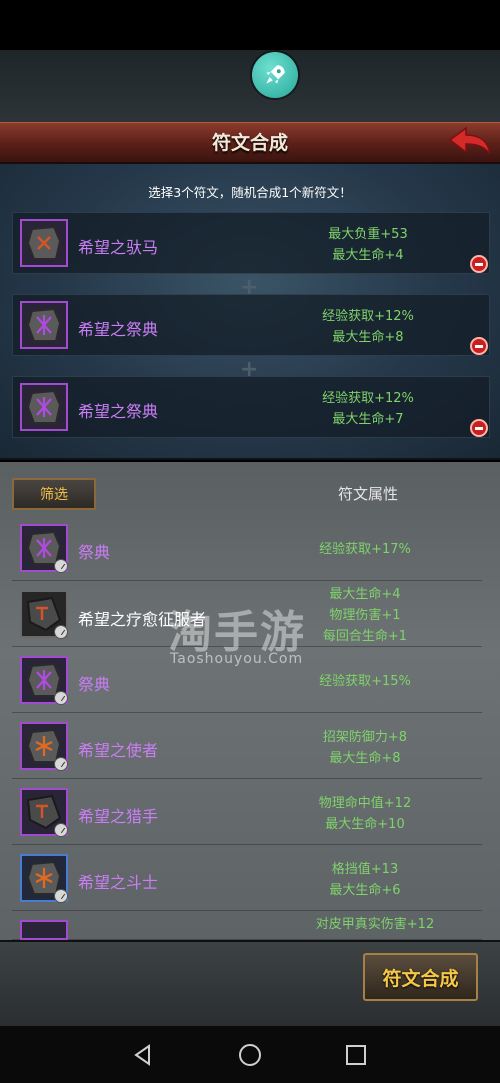 This screenshot has width=500, height=1083. I want to click on rune-stats: 格挡值+13 最大生命+6, so click(365, 880).